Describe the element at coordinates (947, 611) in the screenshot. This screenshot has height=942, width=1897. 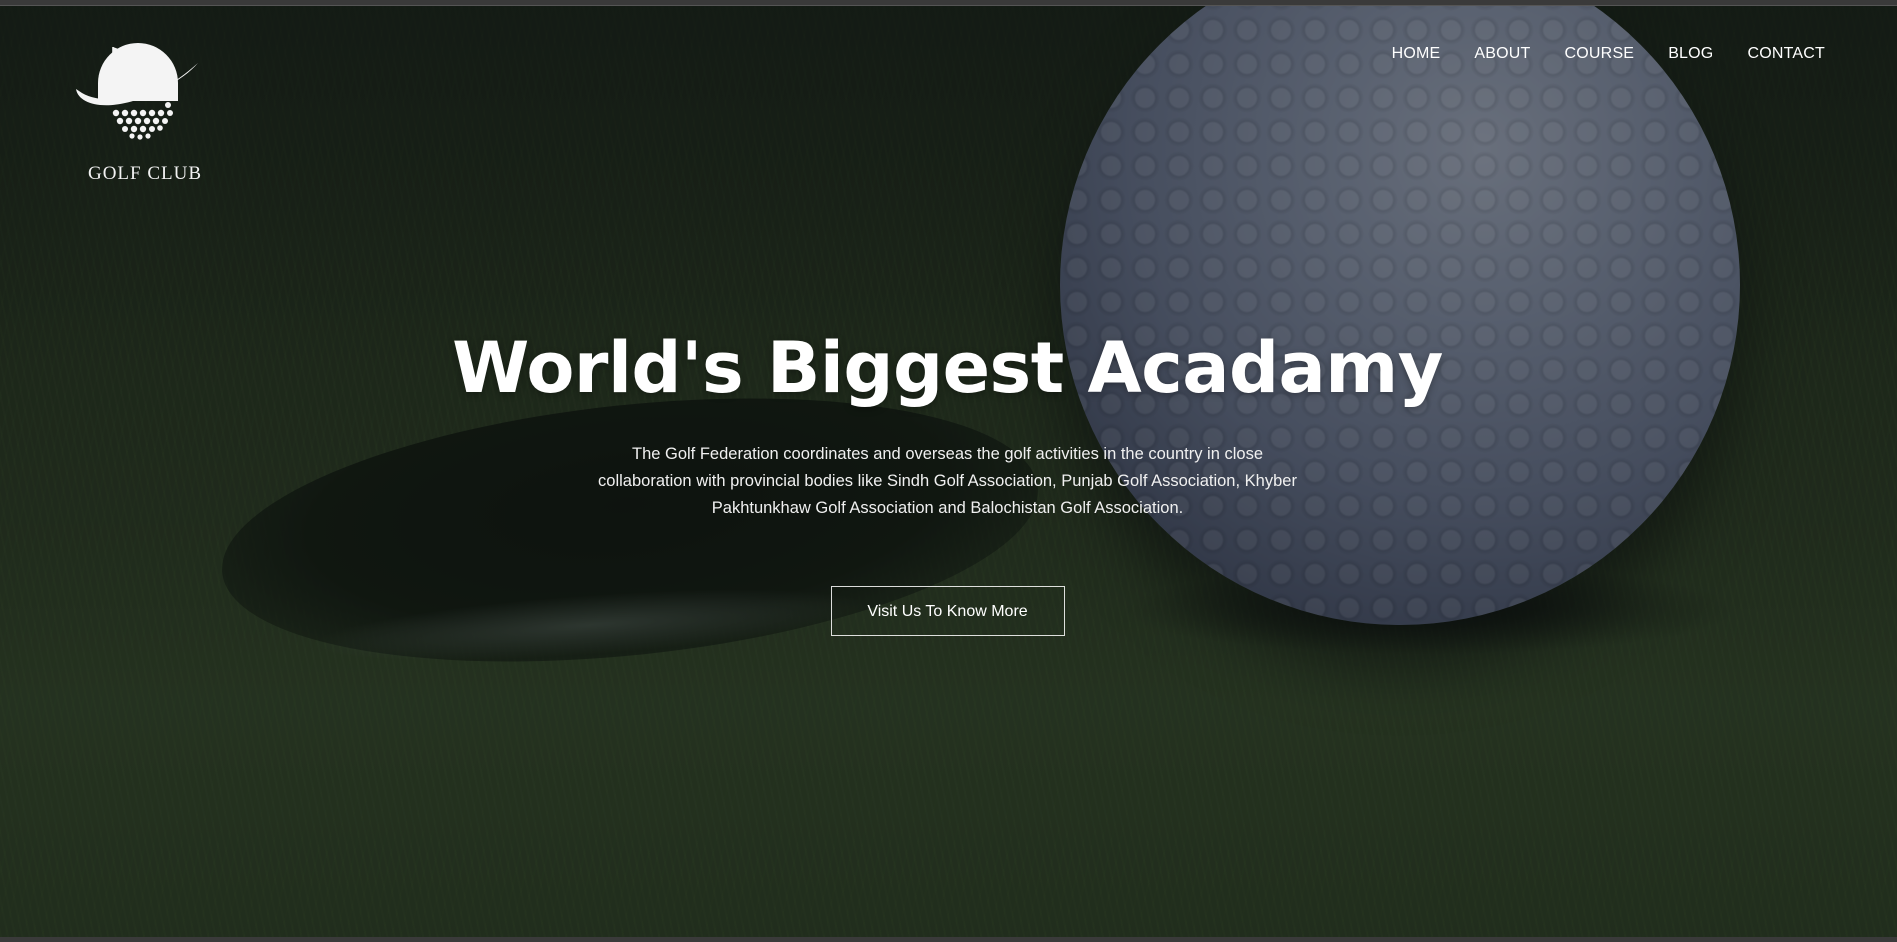
I see `visit-us-button: Visit Us To Know More` at that location.